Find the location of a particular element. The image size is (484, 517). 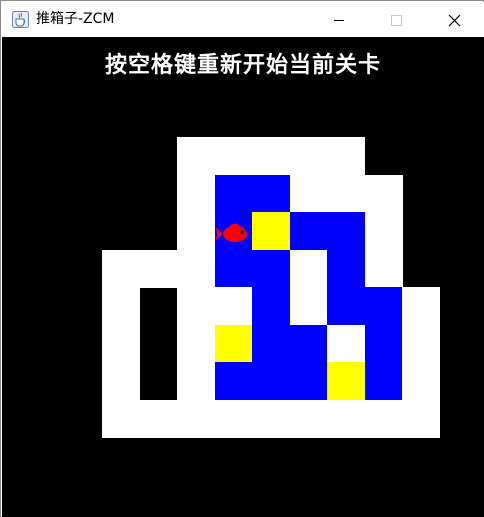

close-button is located at coordinates (454, 20).